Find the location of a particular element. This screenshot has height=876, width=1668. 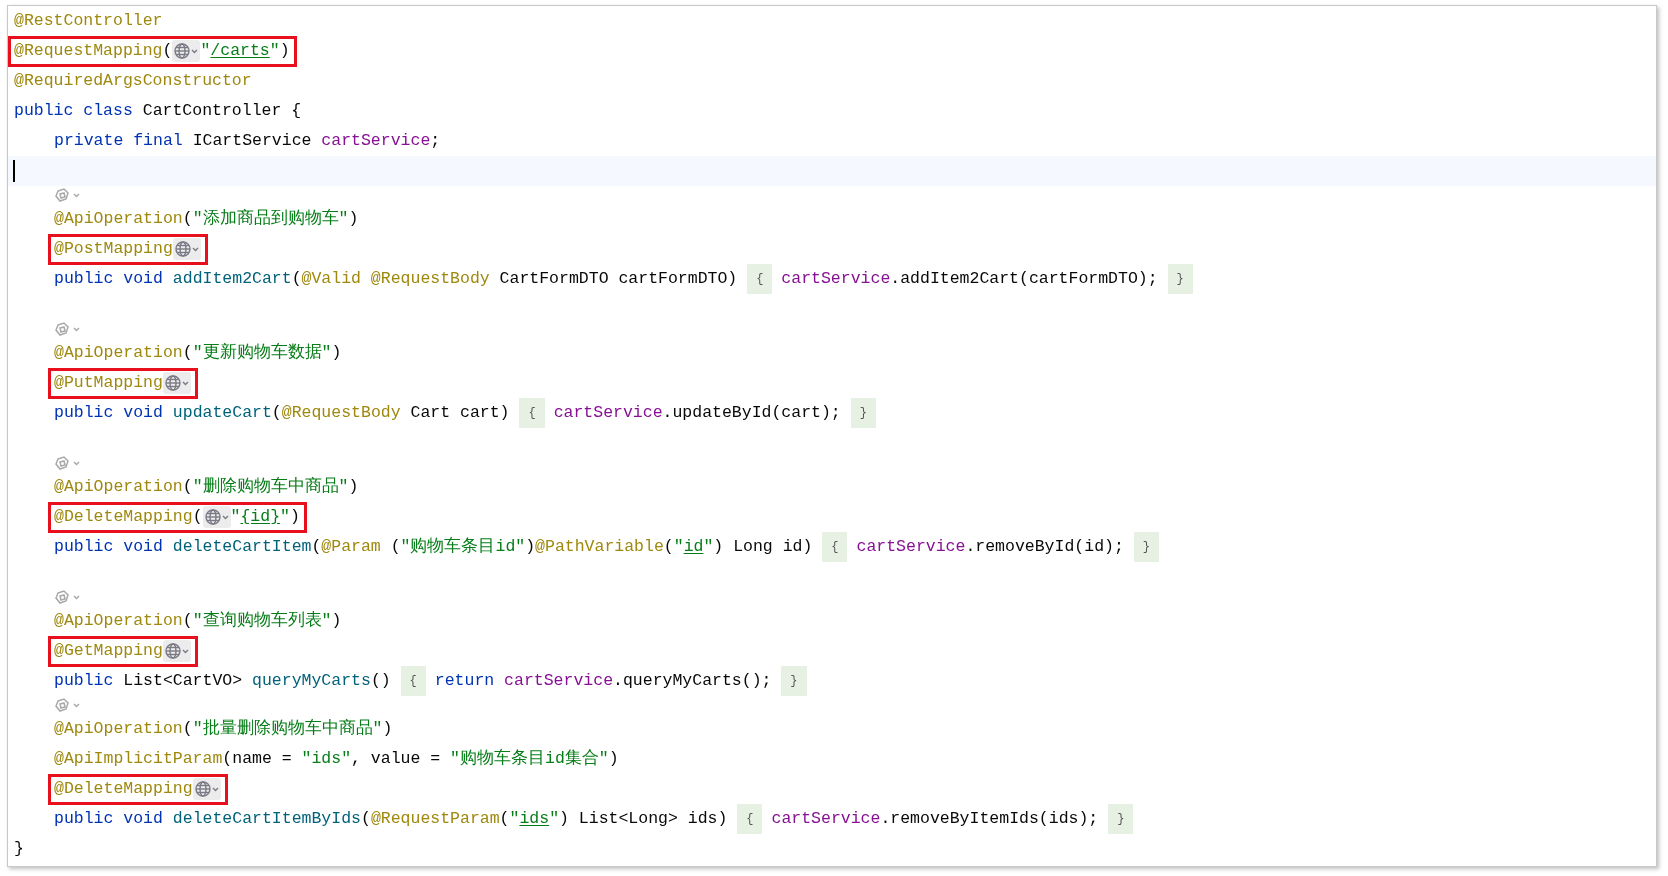

code-text: @DeleteMapping( is located at coordinates (128, 516).